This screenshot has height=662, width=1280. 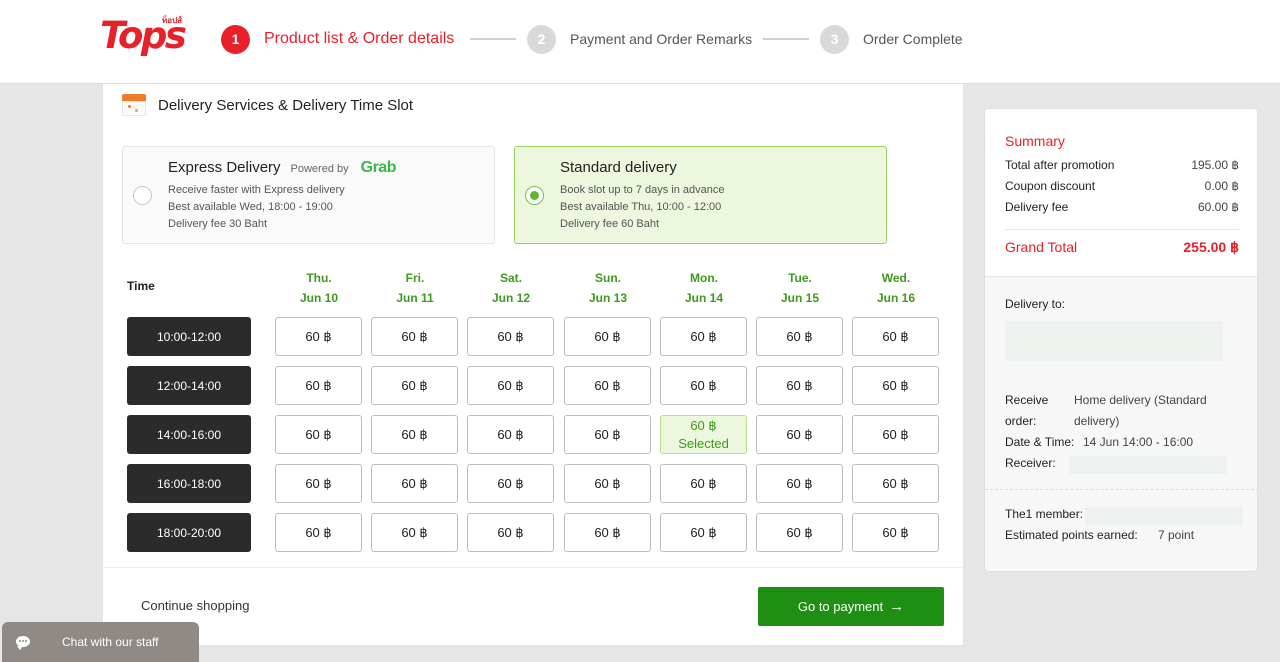 What do you see at coordinates (1140, 400) in the screenshot?
I see `receive-value-line: Home delivery (Standard` at bounding box center [1140, 400].